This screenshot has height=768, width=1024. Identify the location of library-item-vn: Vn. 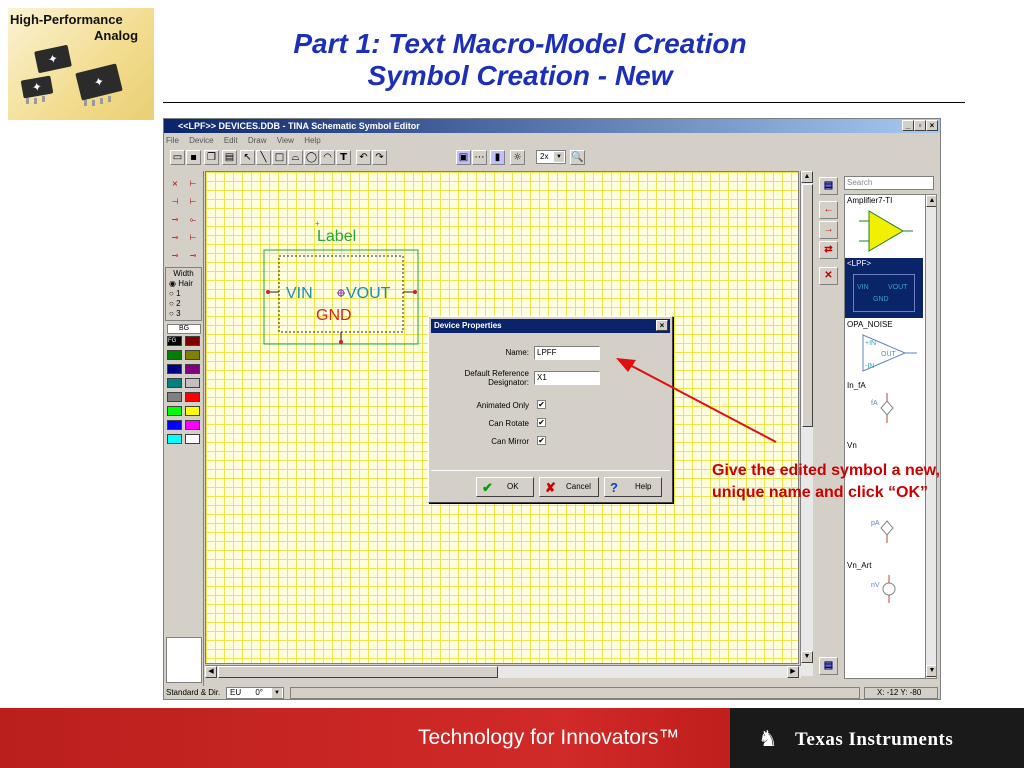
(852, 445).